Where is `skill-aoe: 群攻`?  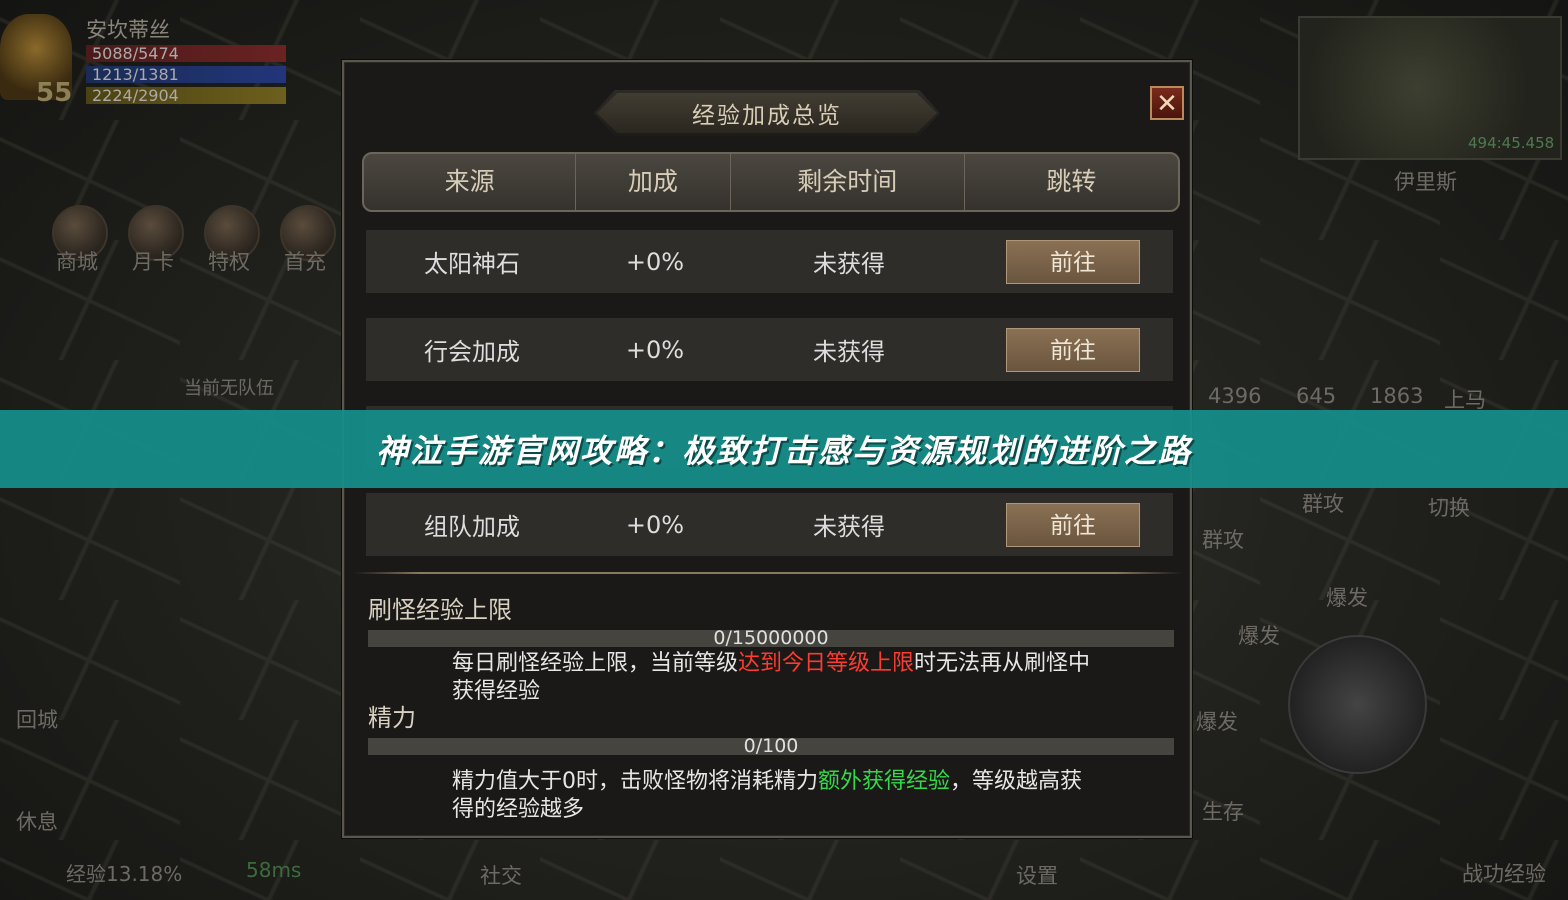 skill-aoe: 群攻 is located at coordinates (1323, 503).